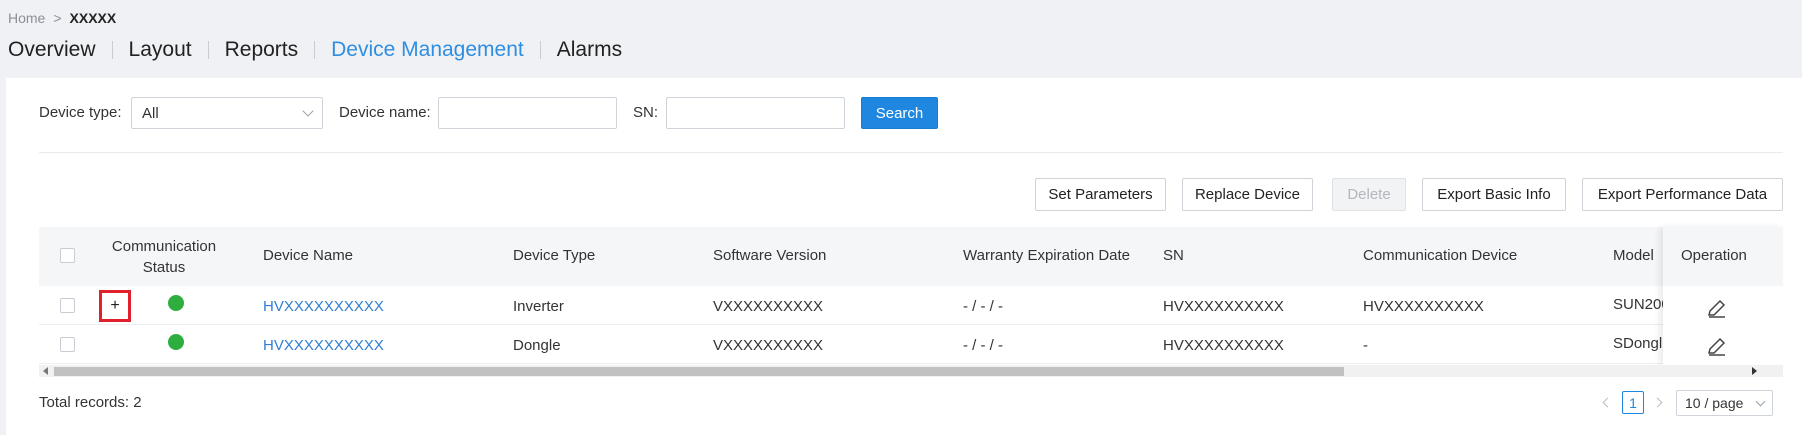 Image resolution: width=1802 pixels, height=435 pixels. What do you see at coordinates (115, 306) in the screenshot?
I see `expand-row-button: +` at bounding box center [115, 306].